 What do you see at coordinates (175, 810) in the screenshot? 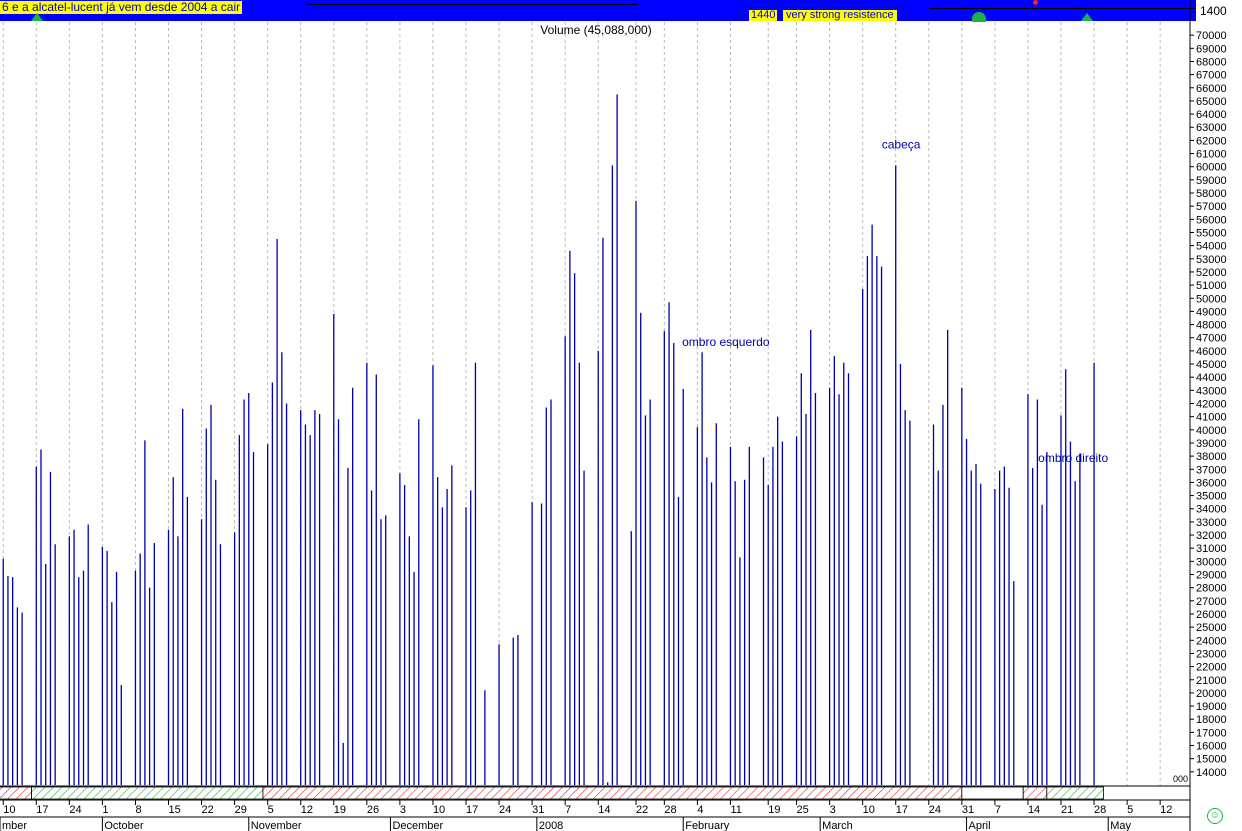
I see `x-tick-label: 15` at bounding box center [175, 810].